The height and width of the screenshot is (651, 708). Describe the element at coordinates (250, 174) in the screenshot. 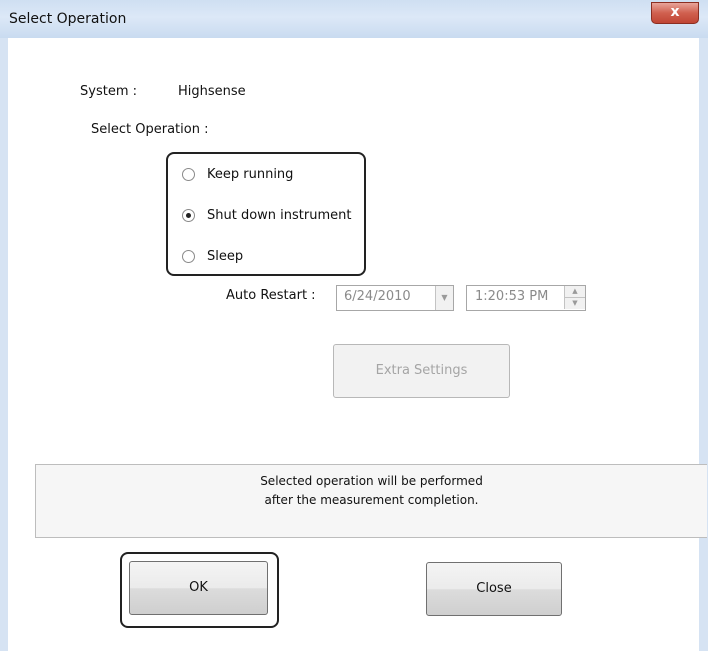

I see `radio-label: Keep running` at that location.